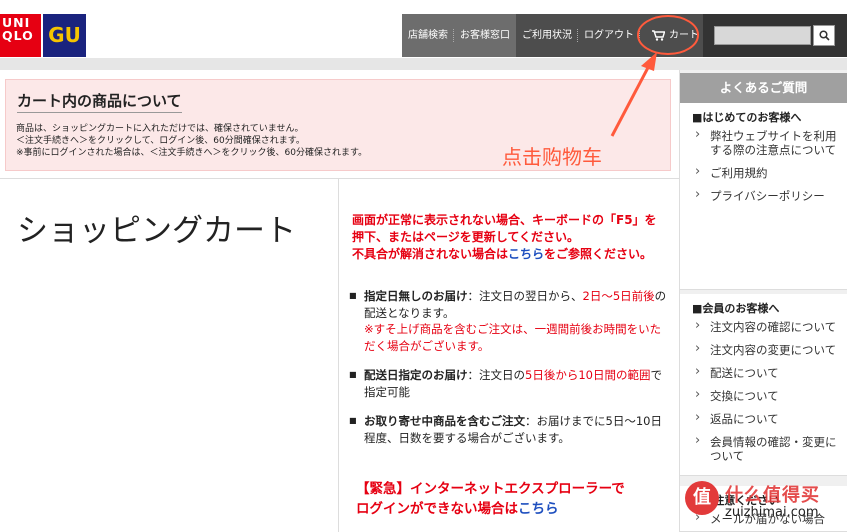 The width and height of the screenshot is (847, 532). What do you see at coordinates (747, 117) in the screenshot?
I see `faq-section-title: ■はじめてのお客様へ` at bounding box center [747, 117].